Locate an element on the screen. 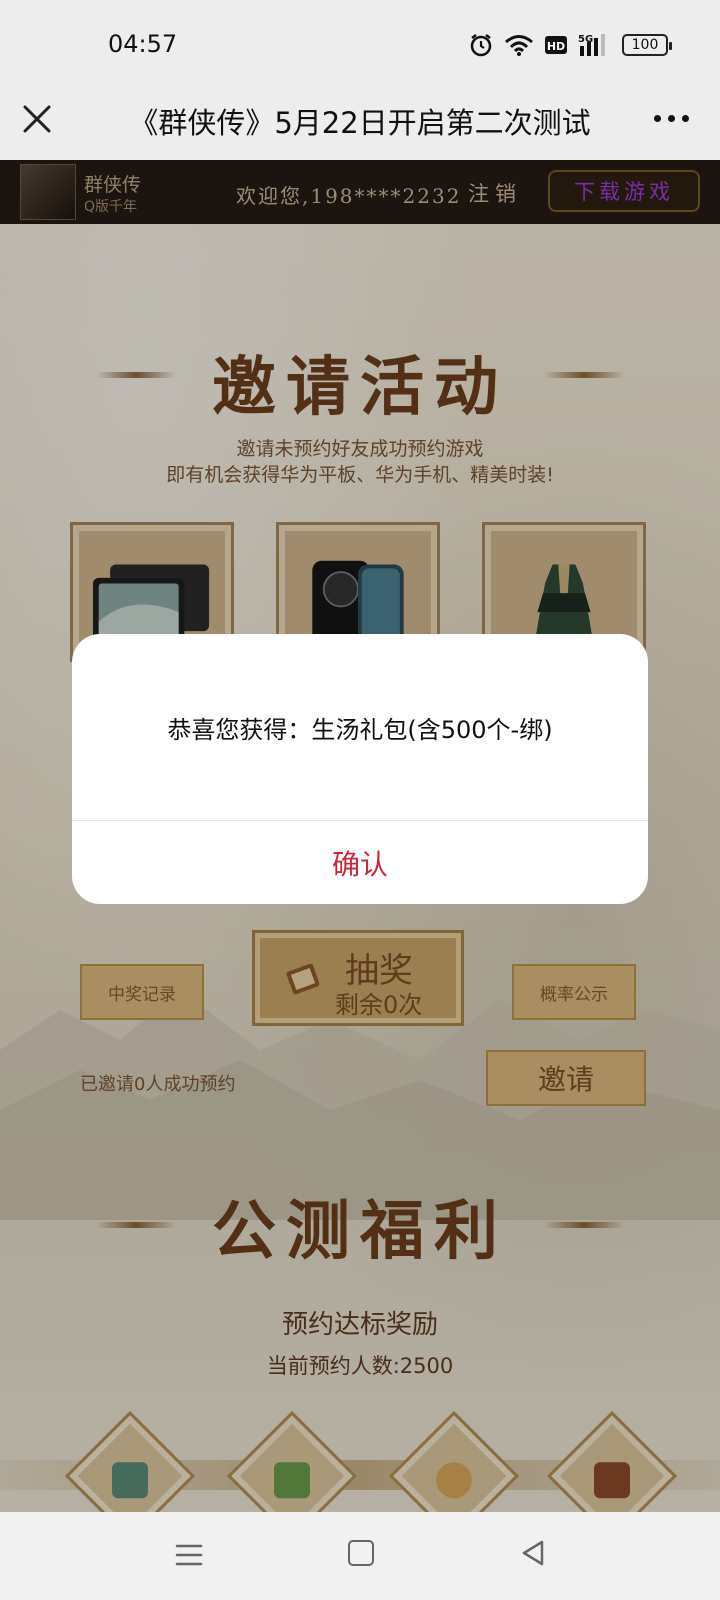 The height and width of the screenshot is (1600, 720). hd-icon: HD is located at coordinates (556, 45).